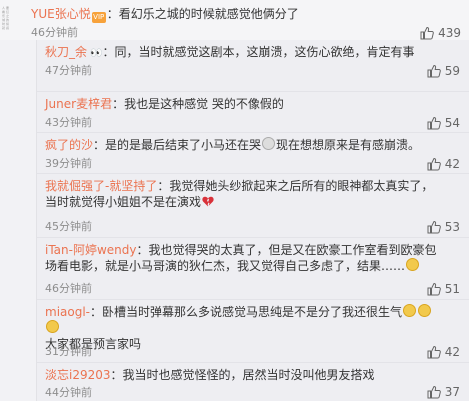 This screenshot has height=401, width=469. I want to click on list-item: 秋刀_余 👀：同，当时就感觉这剧本，这崩溃，这伤心欲绝，肯定有事 47分钟前 59, so click(253, 60).